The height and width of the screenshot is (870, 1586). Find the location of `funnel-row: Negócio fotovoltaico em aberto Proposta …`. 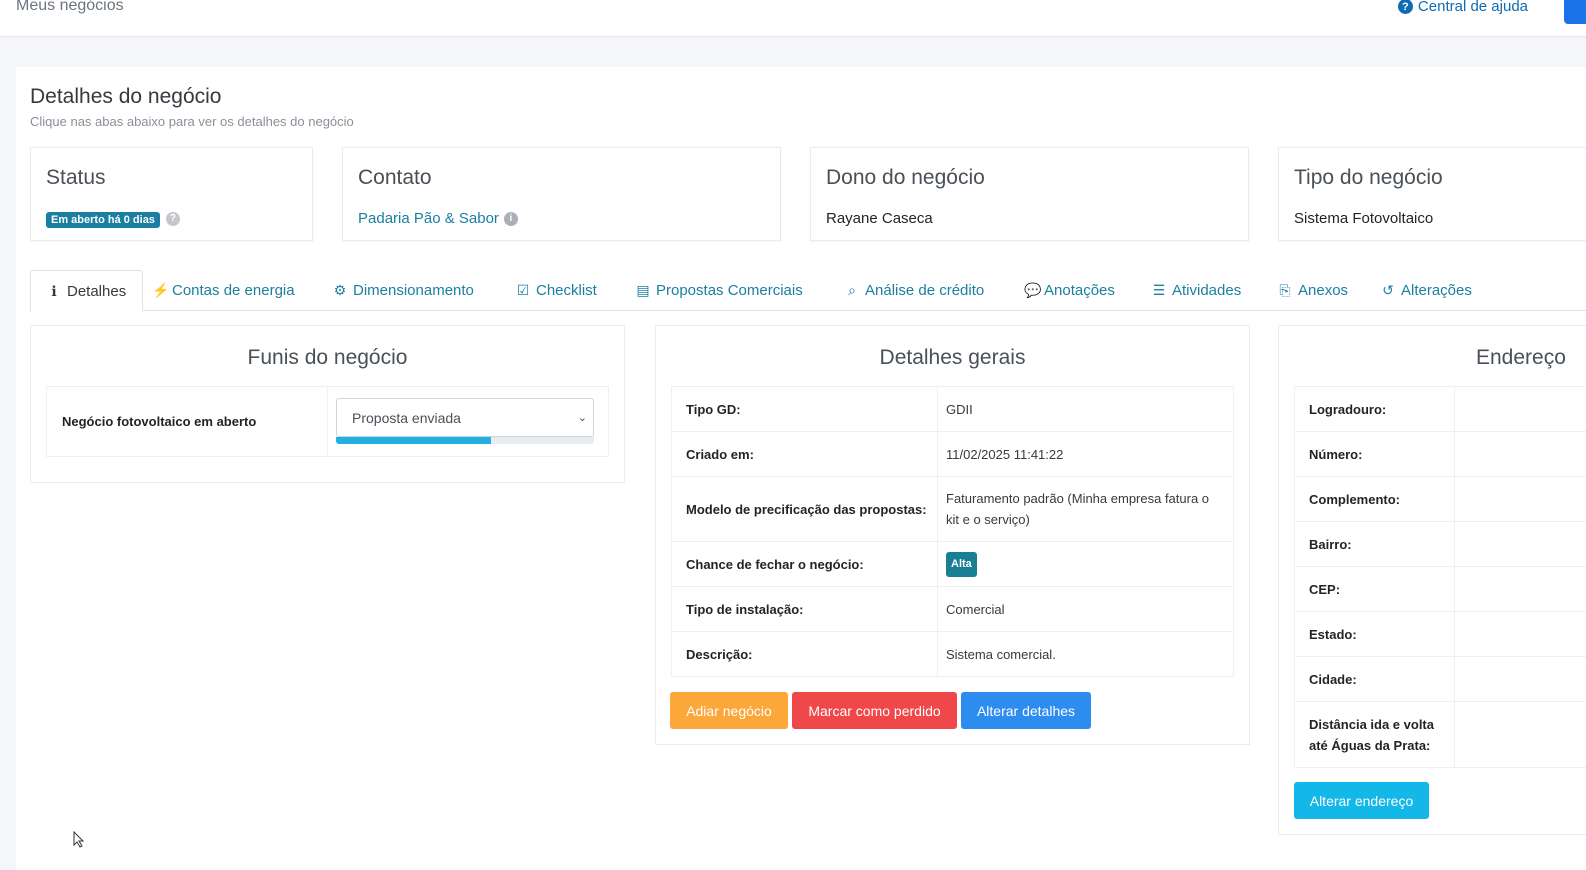

funnel-row: Negócio fotovoltaico em aberto Proposta … is located at coordinates (327, 421).